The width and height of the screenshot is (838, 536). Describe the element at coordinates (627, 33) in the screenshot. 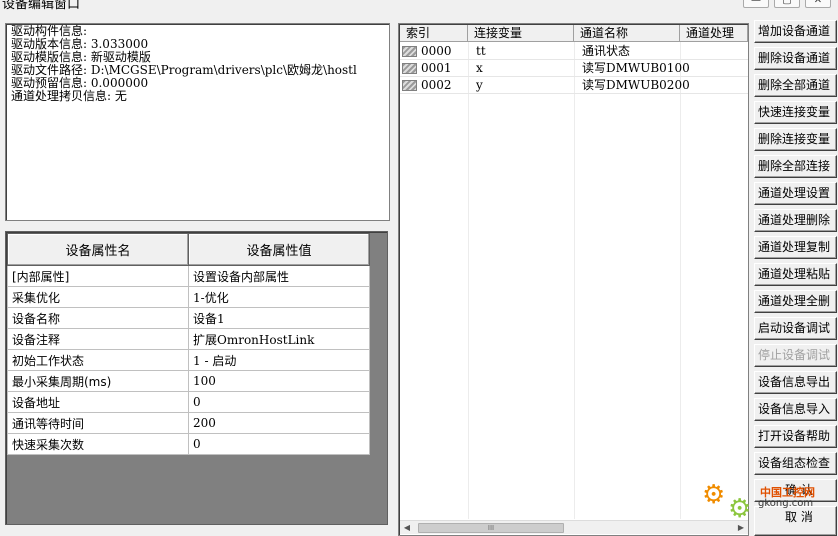

I see `col-header-channel-name: 通道名称` at that location.